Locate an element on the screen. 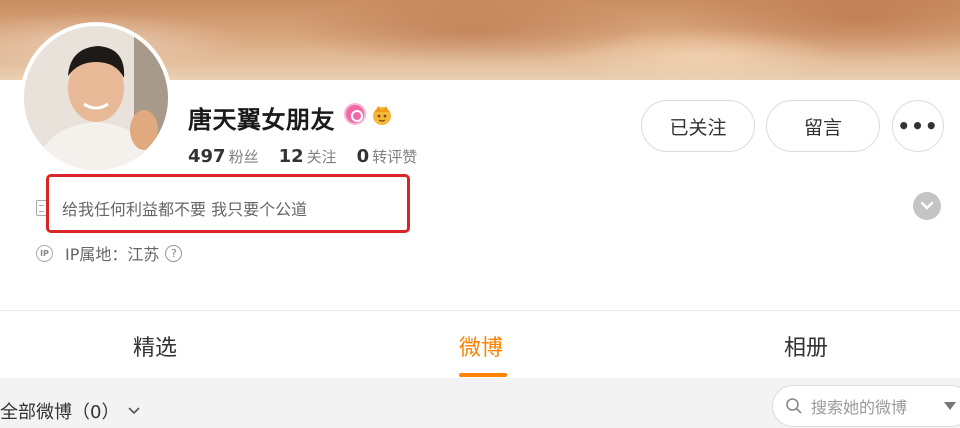 The width and height of the screenshot is (960, 428). ip-location-row: IP IP属地：江苏 ? is located at coordinates (109, 253).